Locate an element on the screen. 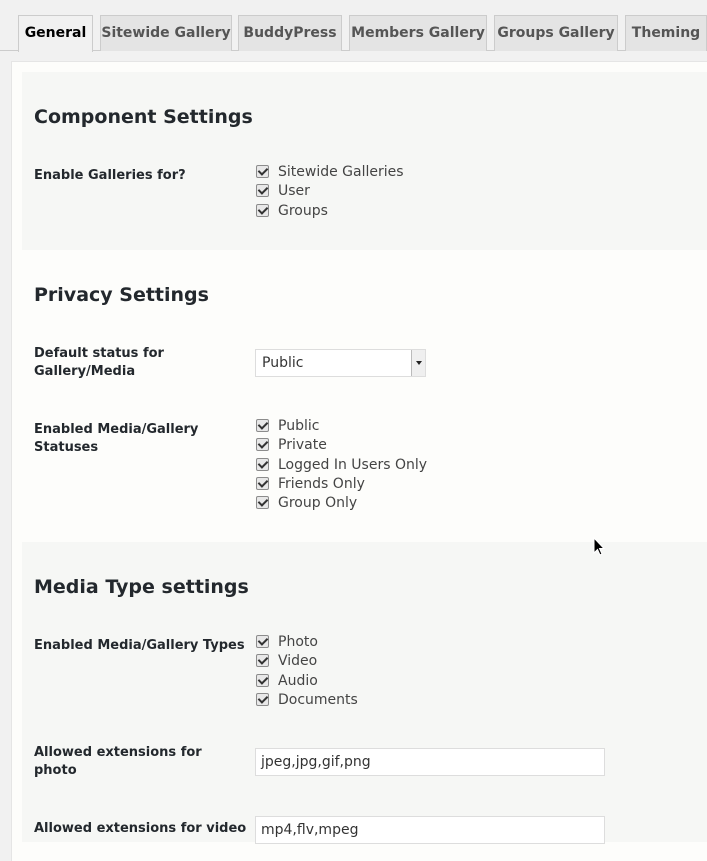 The image size is (707, 861). checkbox-label: Groups is located at coordinates (303, 210).